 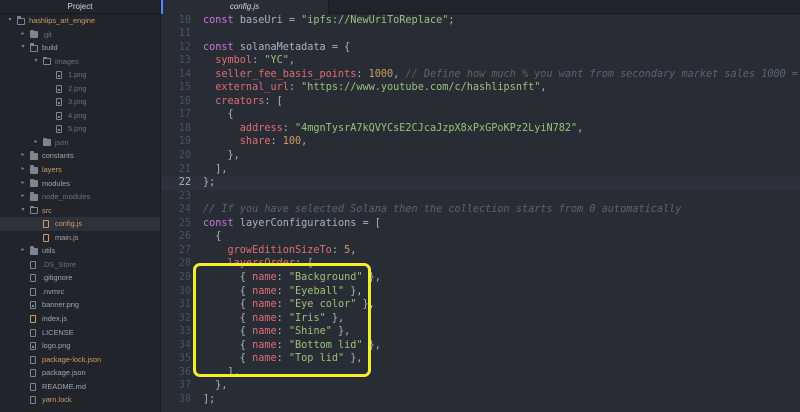 I want to click on code-line: 34 { name: "Bottom lid" },, so click(x=480, y=346).